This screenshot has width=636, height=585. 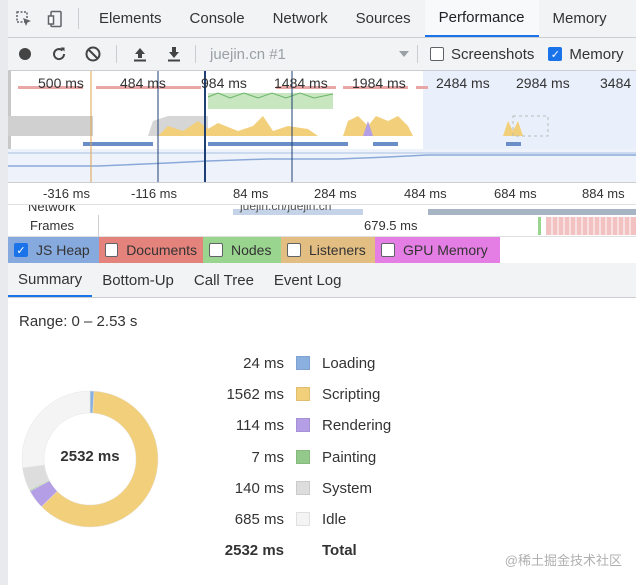 I want to click on legend-name: Loading, so click(x=349, y=363).